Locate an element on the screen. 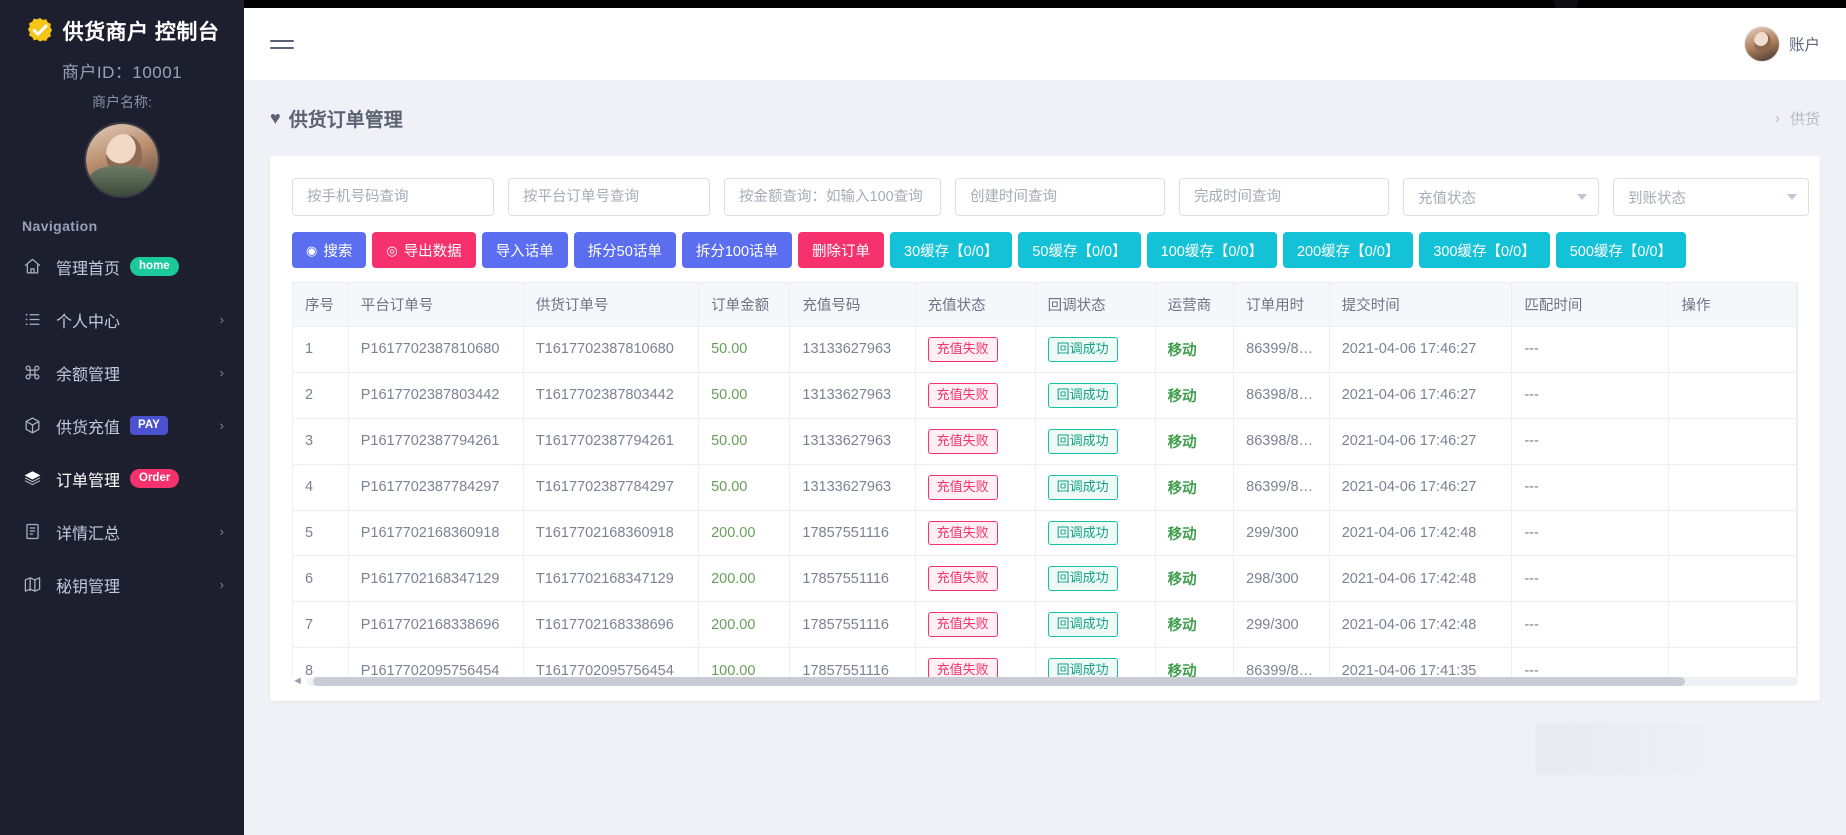  avatar is located at coordinates (122, 160).